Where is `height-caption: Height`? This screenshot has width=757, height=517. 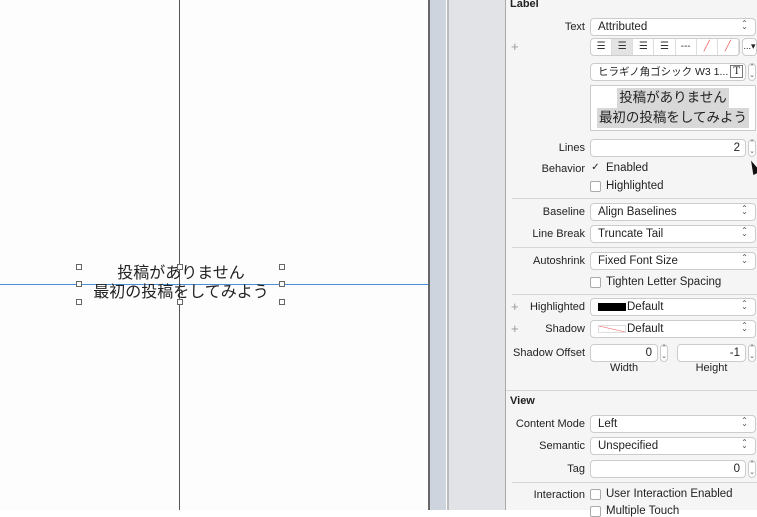 height-caption: Height is located at coordinates (711, 368).